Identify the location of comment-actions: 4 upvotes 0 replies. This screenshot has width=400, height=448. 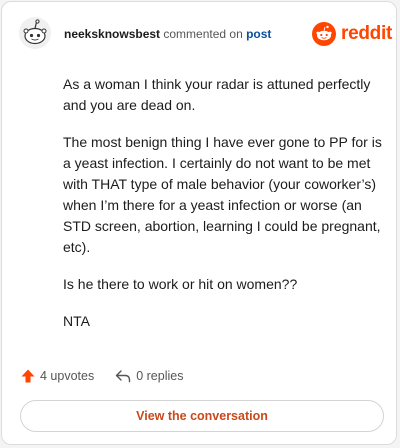
(111, 376).